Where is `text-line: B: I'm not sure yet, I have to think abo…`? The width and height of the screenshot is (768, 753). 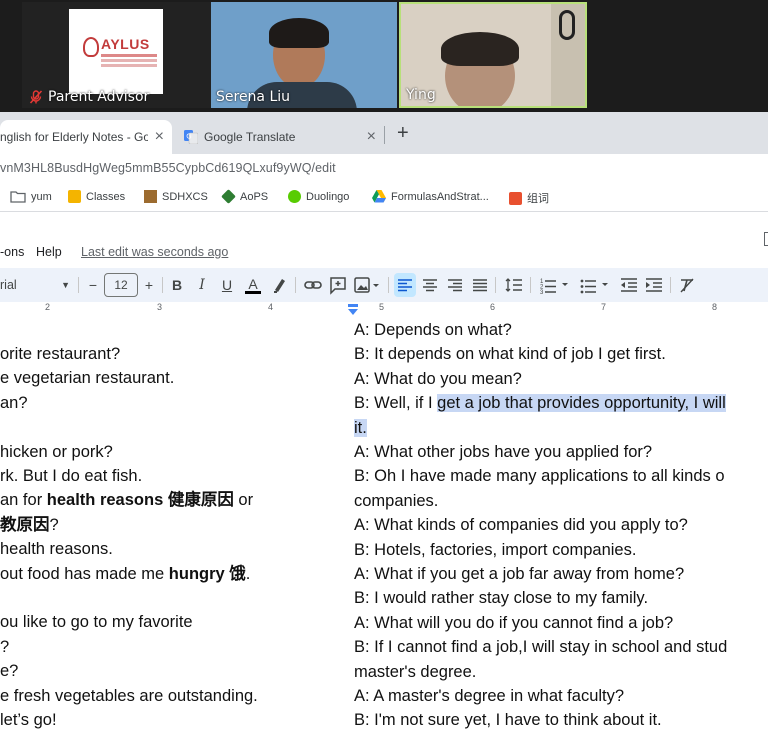 text-line: B: I'm not sure yet, I have to think abo… is located at coordinates (508, 720).